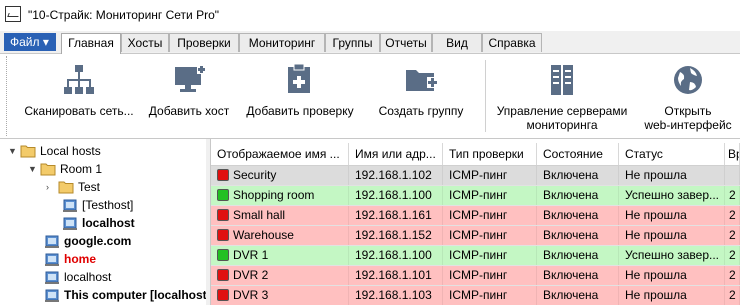  What do you see at coordinates (108, 205) in the screenshot?
I see `tree-item-label: [Testhost]` at bounding box center [108, 205].